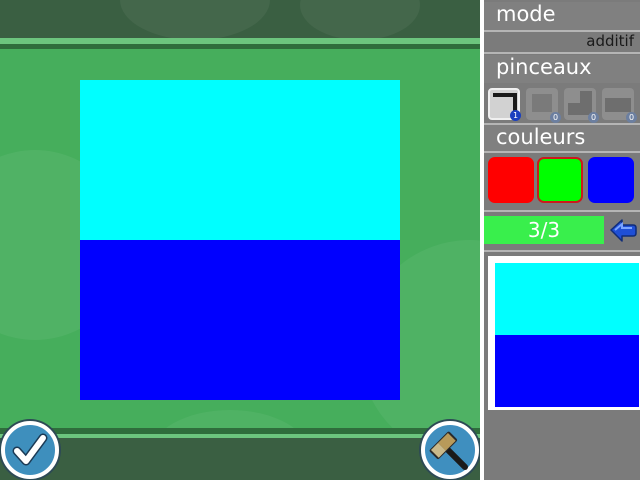  Describe the element at coordinates (240, 20) in the screenshot. I see `top-bar` at that location.